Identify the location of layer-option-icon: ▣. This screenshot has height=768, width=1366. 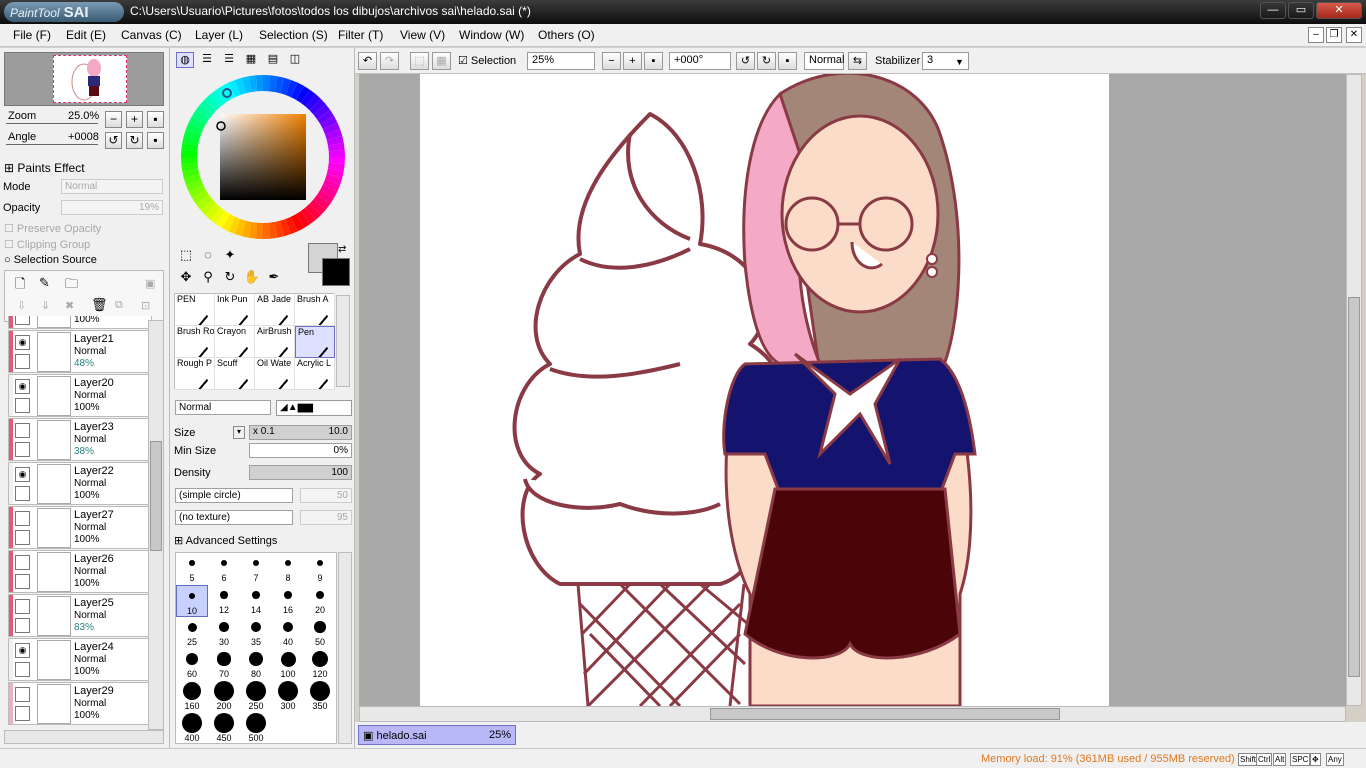
(150, 283).